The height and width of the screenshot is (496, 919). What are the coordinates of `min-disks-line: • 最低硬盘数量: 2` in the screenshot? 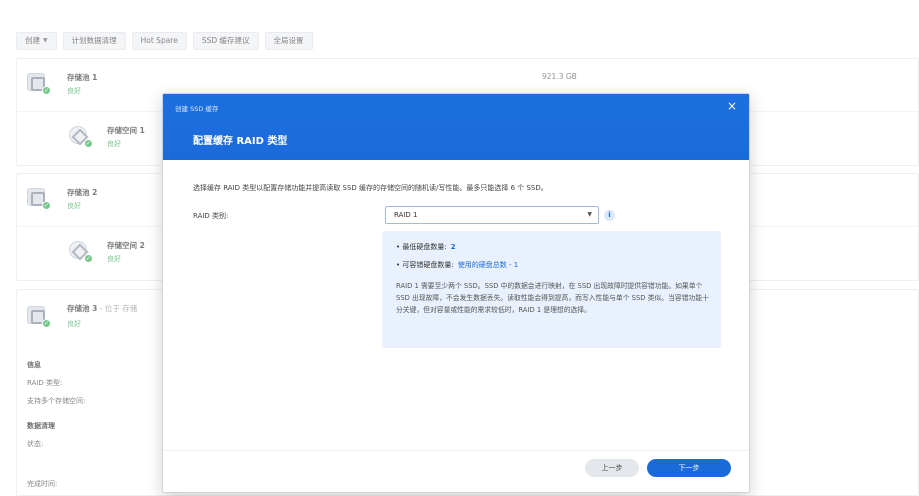 It's located at (426, 247).